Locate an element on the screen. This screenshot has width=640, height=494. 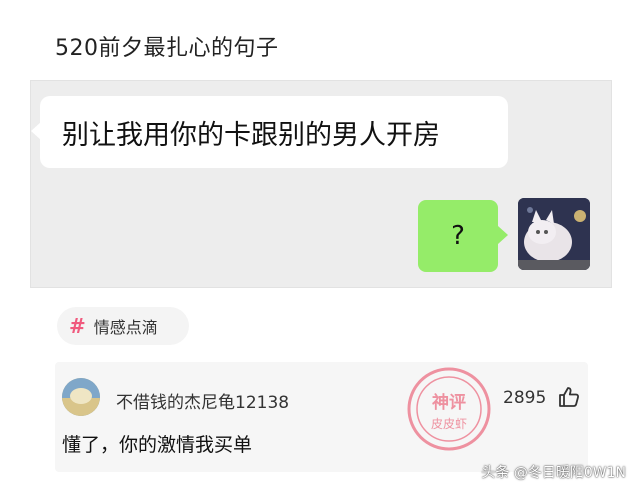
hash-icon: # is located at coordinates (77, 326).